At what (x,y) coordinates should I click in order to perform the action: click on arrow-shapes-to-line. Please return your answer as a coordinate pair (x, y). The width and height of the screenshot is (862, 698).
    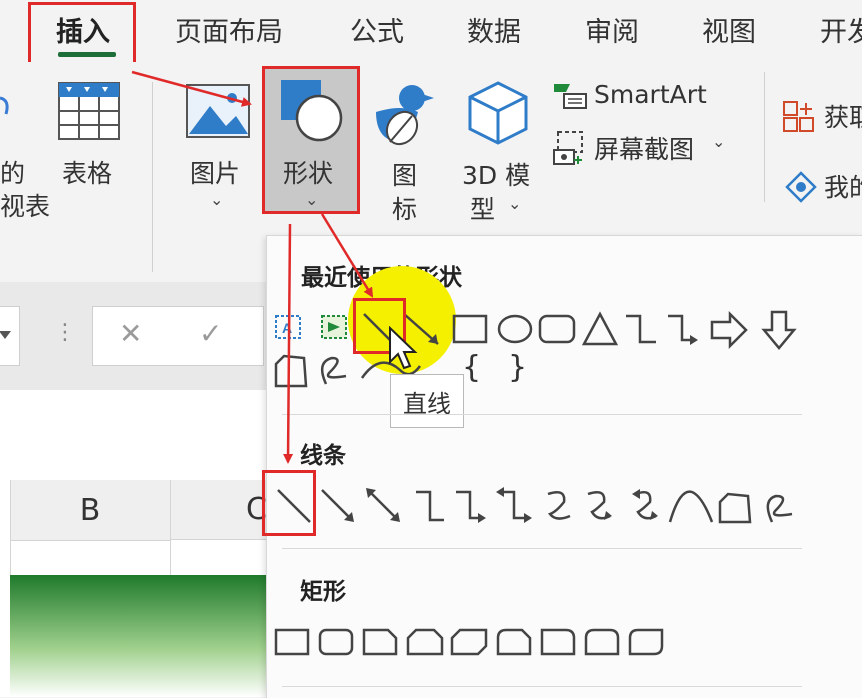
    Looking at the image, I should click on (288, 343).